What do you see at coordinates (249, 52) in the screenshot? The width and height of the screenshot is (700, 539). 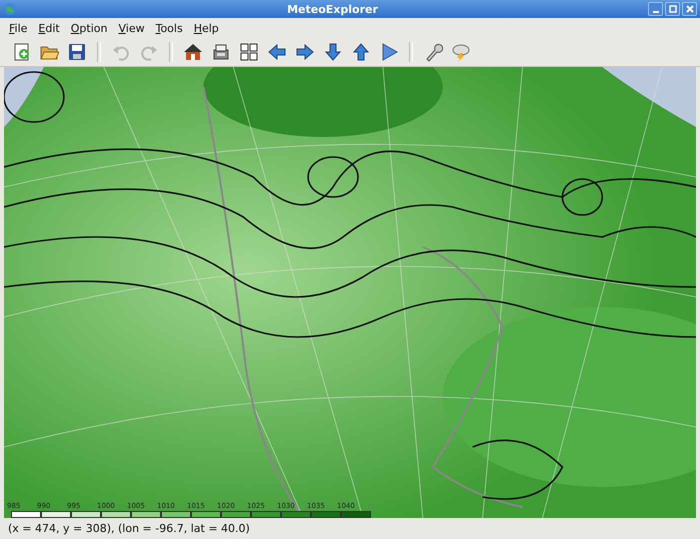 I see `grid-layout-icon` at bounding box center [249, 52].